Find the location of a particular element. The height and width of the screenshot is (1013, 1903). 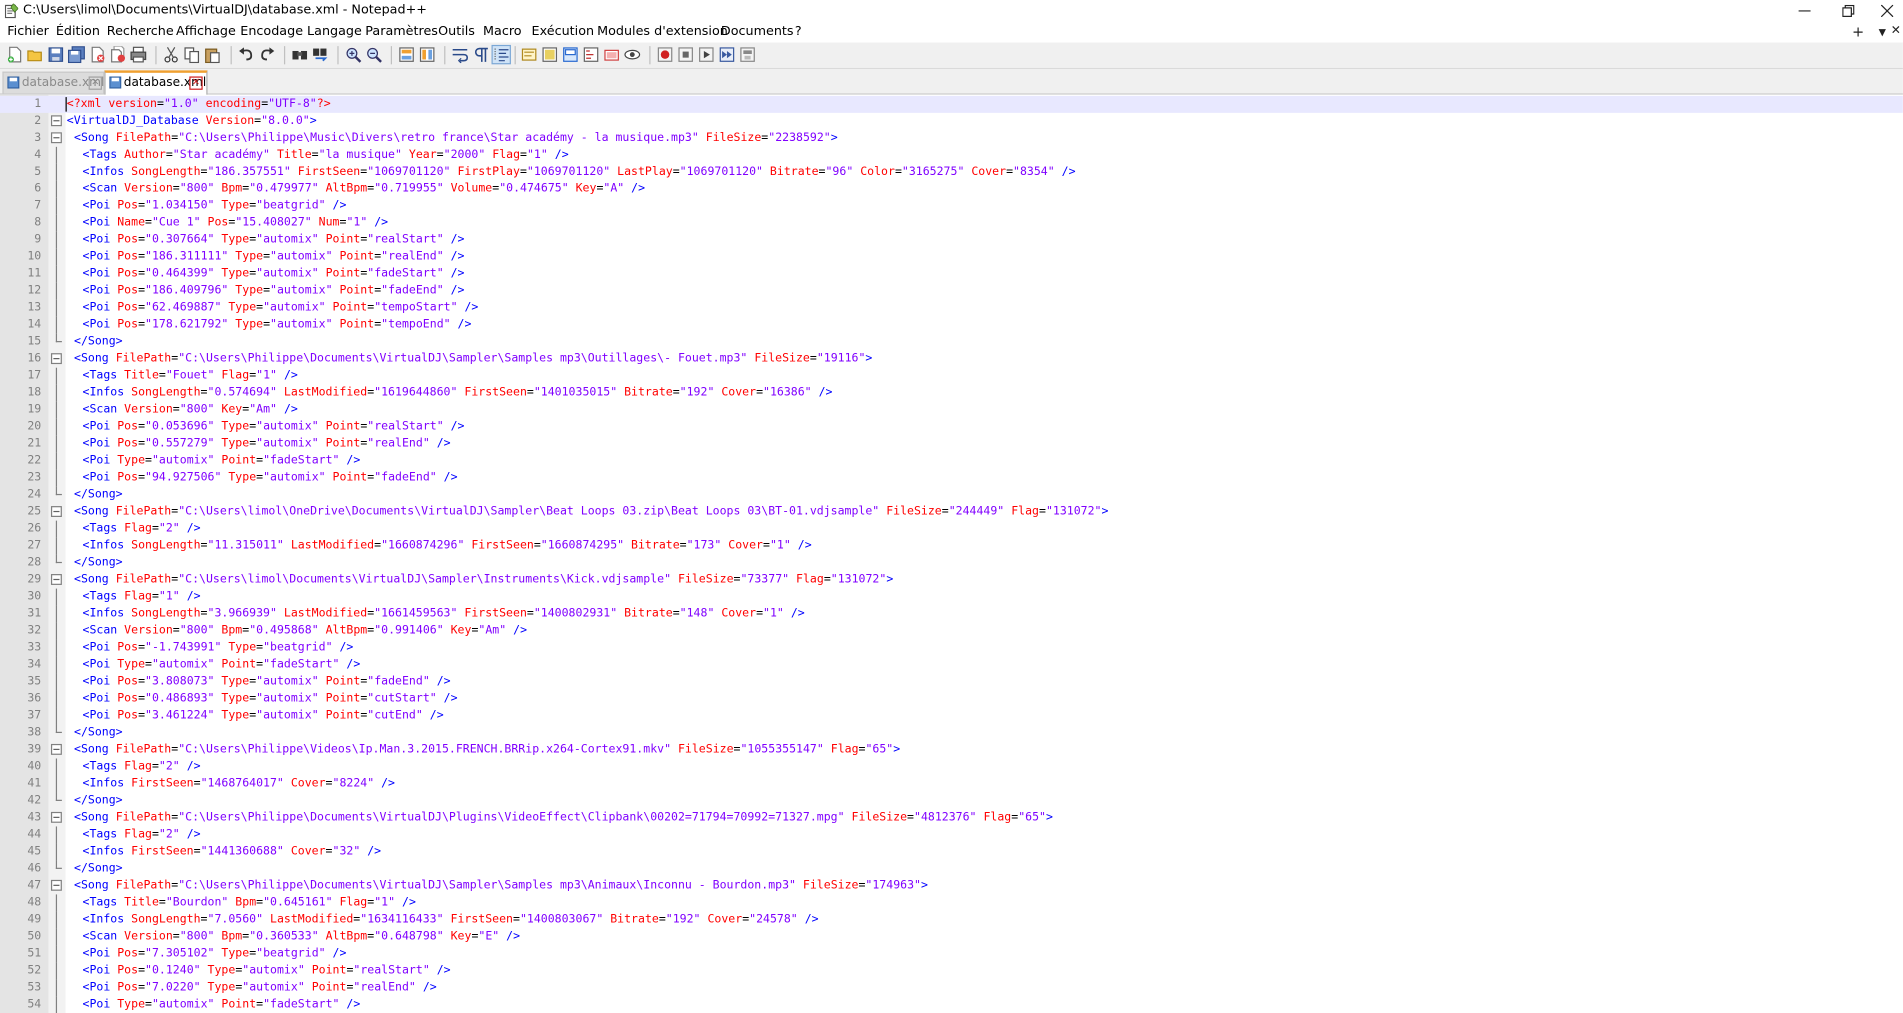

run-macro-multiple-icon is located at coordinates (726, 54).